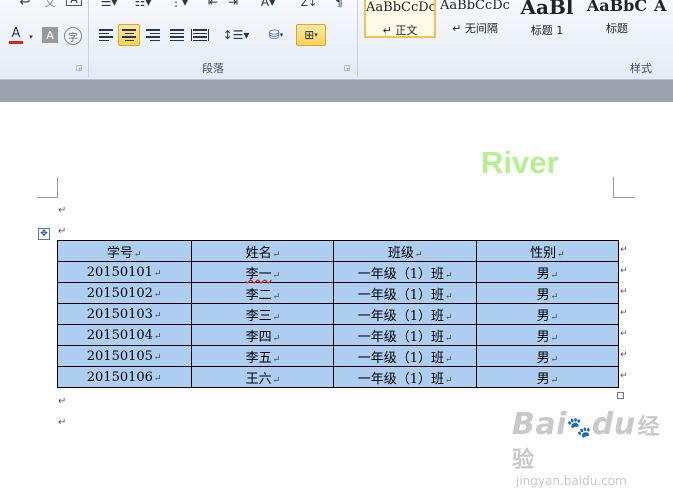 This screenshot has height=488, width=673. Describe the element at coordinates (213, 68) in the screenshot. I see `paragraph-group-label: 段落` at that location.